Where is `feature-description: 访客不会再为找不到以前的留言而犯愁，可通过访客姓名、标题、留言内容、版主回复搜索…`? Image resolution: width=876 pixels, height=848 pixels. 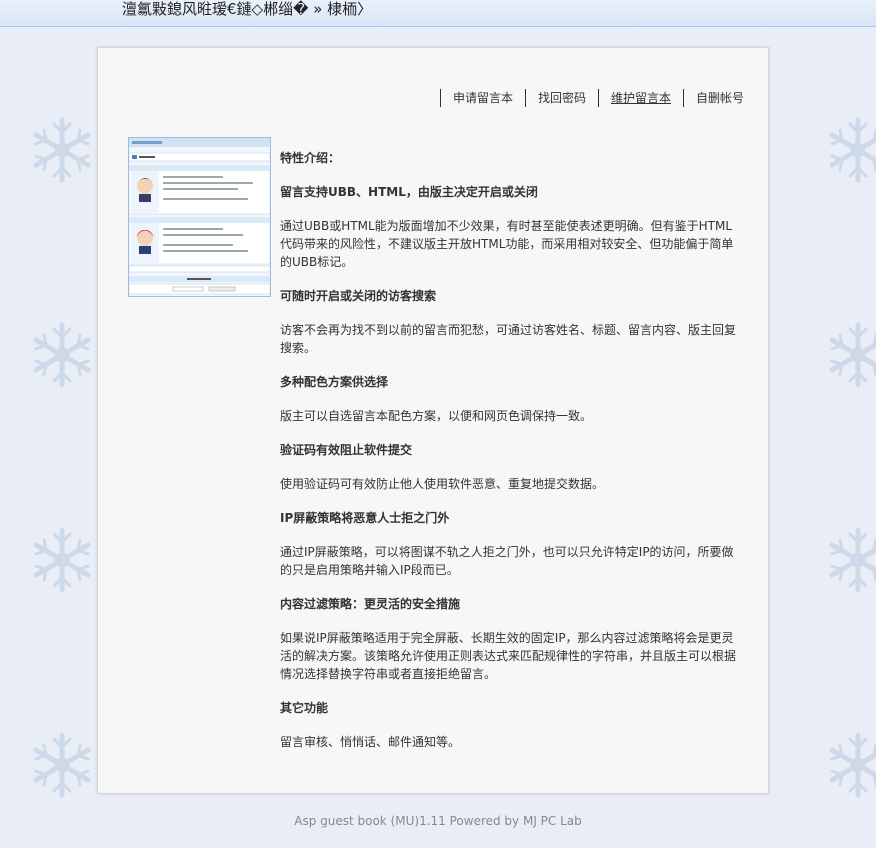
feature-description: 访客不会再为找不到以前的留言而犯愁，可通过访客姓名、标题、留言内容、版主回复搜索… is located at coordinates (508, 339).